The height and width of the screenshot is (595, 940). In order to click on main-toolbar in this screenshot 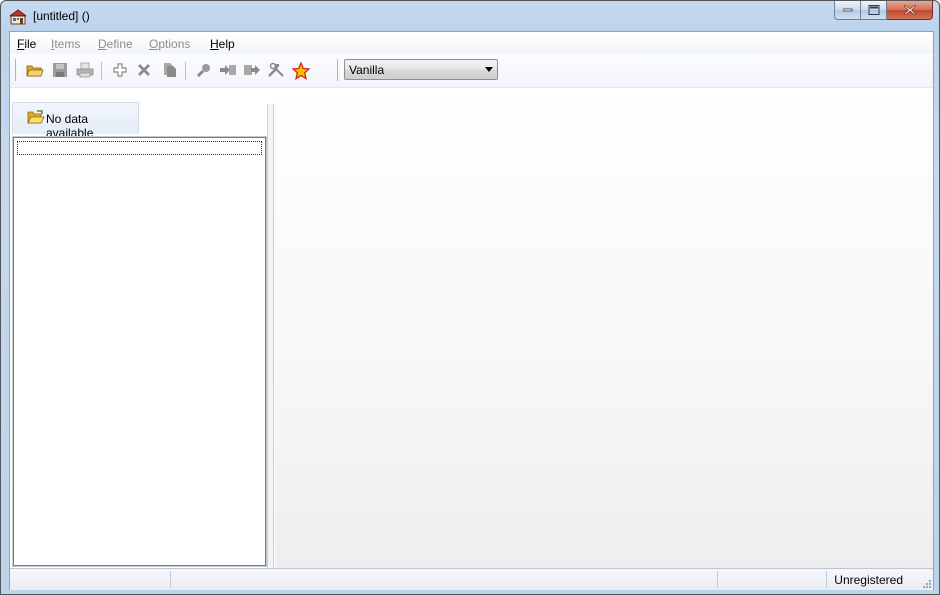, I will do `click(175, 71)`.